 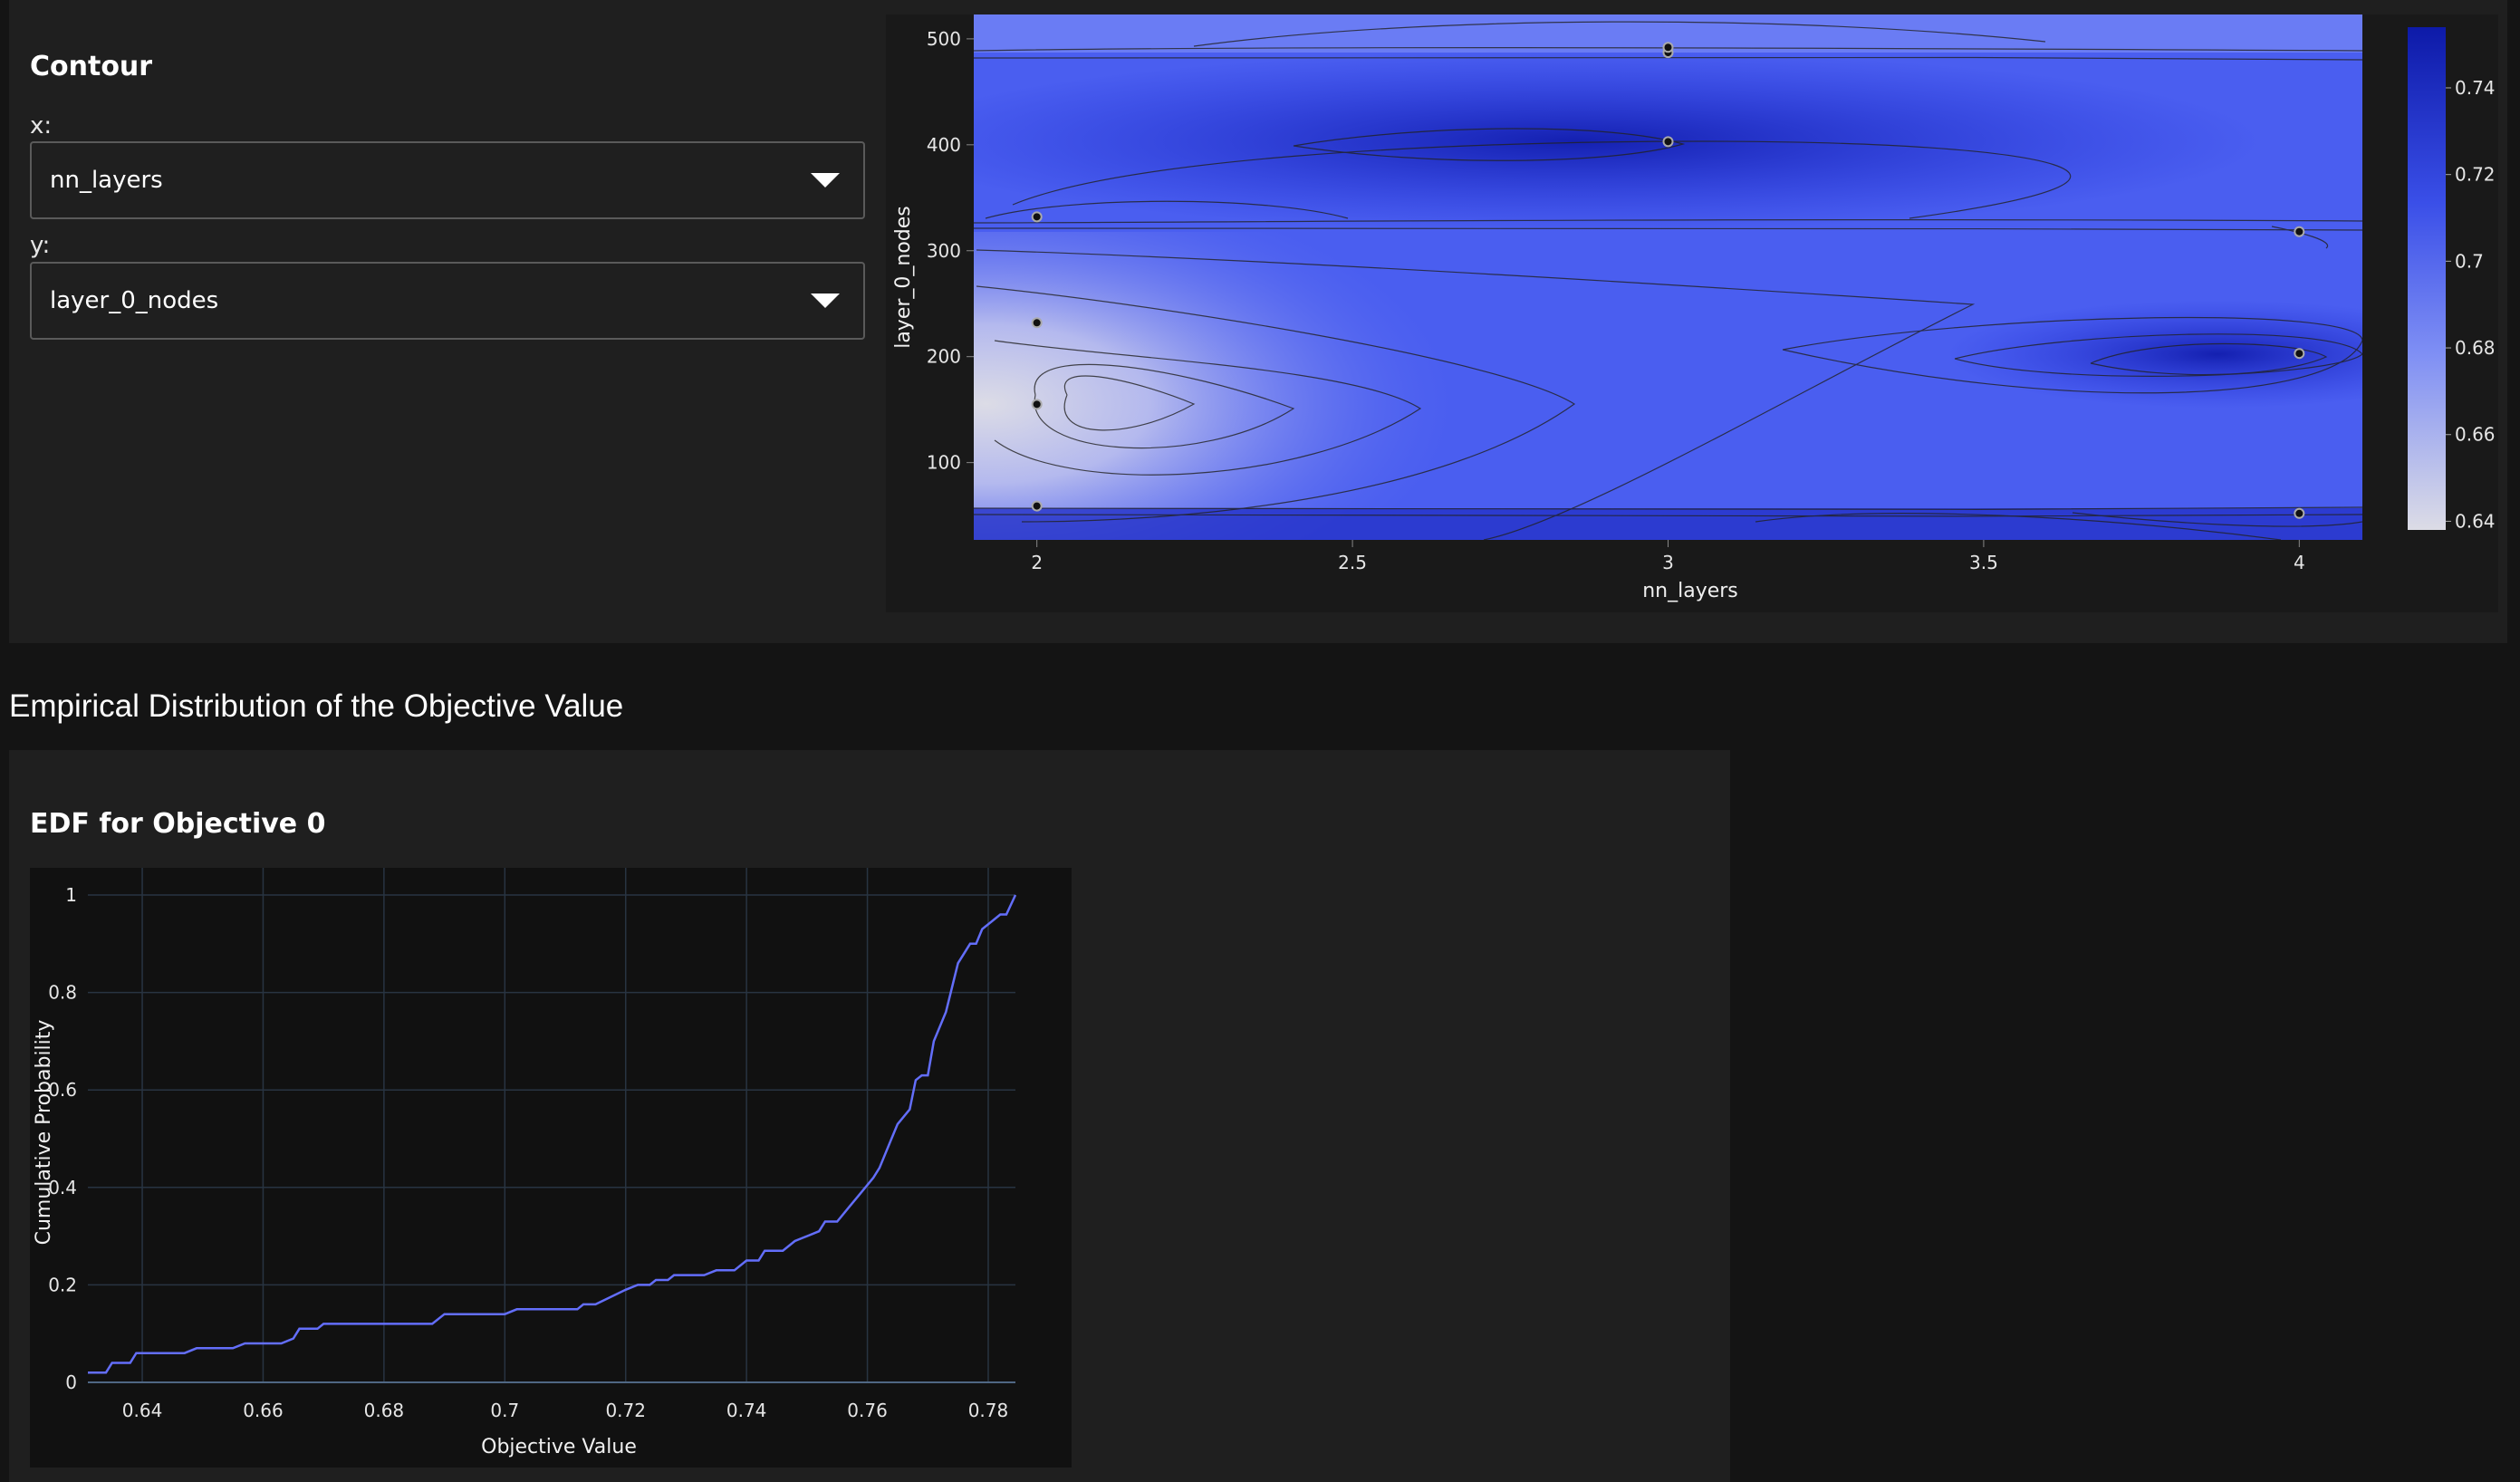 What do you see at coordinates (944, 39) in the screenshot?
I see `contour-y-tick-label: 500` at bounding box center [944, 39].